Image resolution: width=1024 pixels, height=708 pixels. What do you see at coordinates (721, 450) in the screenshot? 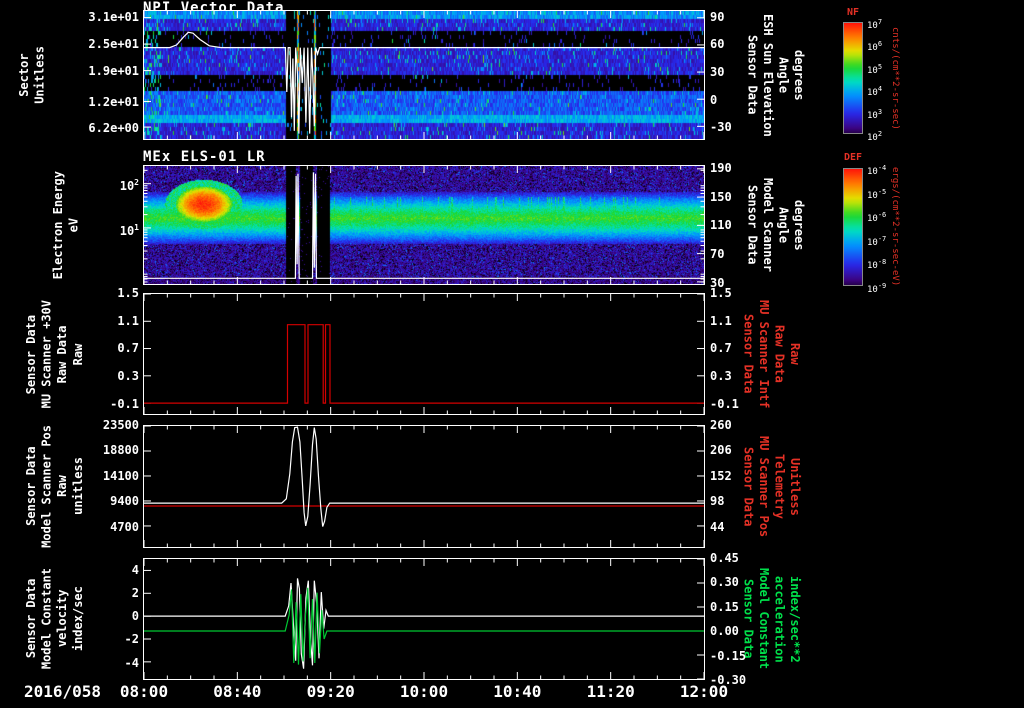
I see `scanpos-right-tick-label: 206` at bounding box center [721, 450].